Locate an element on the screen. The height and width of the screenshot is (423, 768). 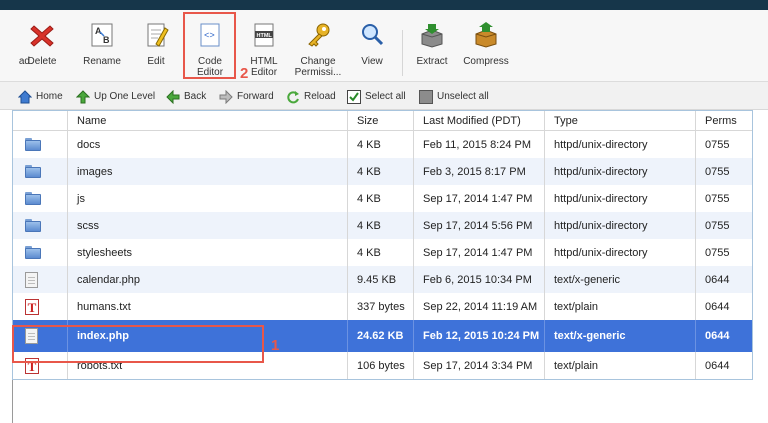
extract-button: Extract is located at coordinates (432, 50).